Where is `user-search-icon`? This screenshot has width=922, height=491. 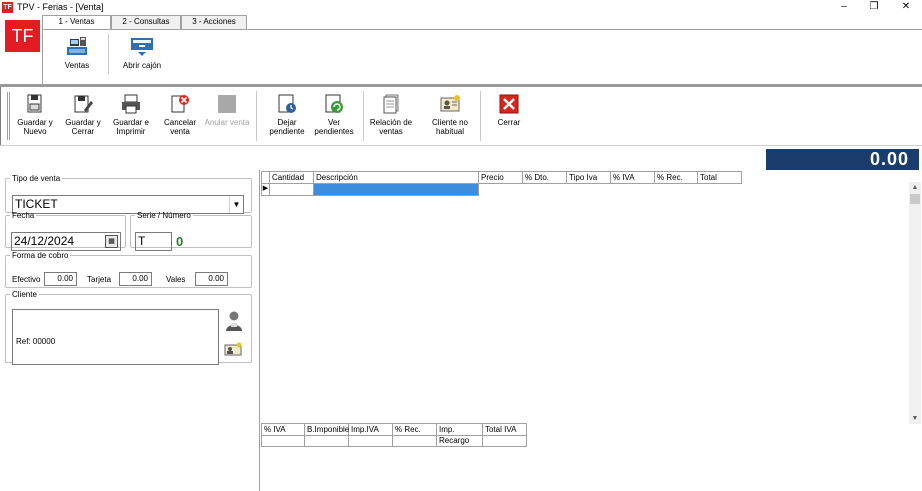 user-search-icon is located at coordinates (234, 321).